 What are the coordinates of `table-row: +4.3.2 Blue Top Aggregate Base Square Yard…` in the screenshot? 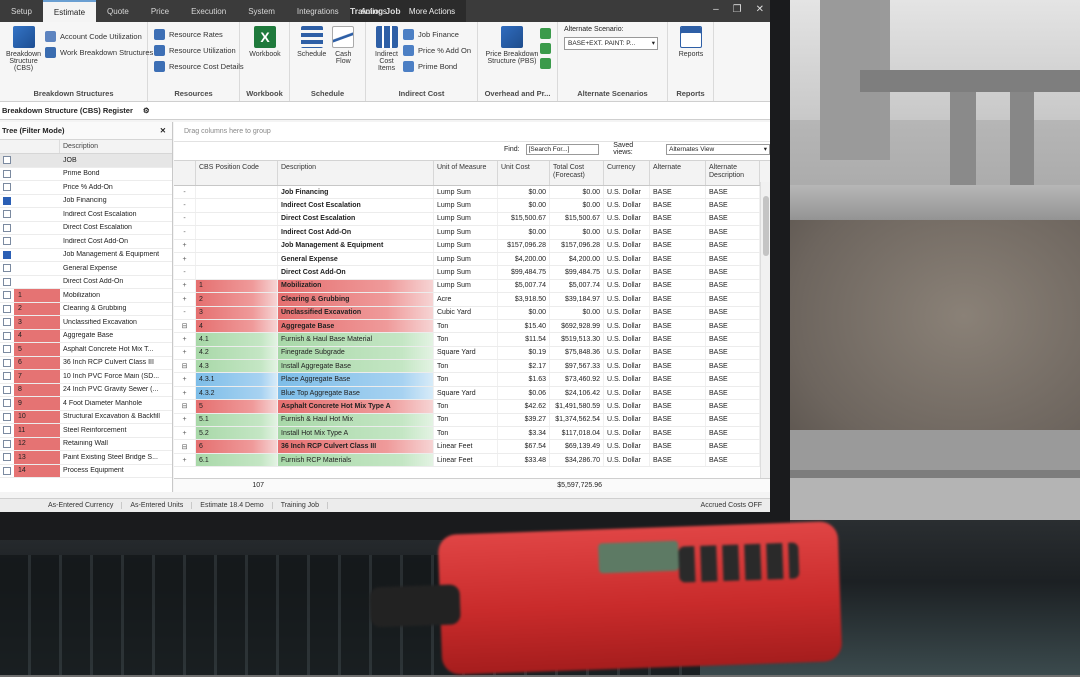 It's located at (472, 393).